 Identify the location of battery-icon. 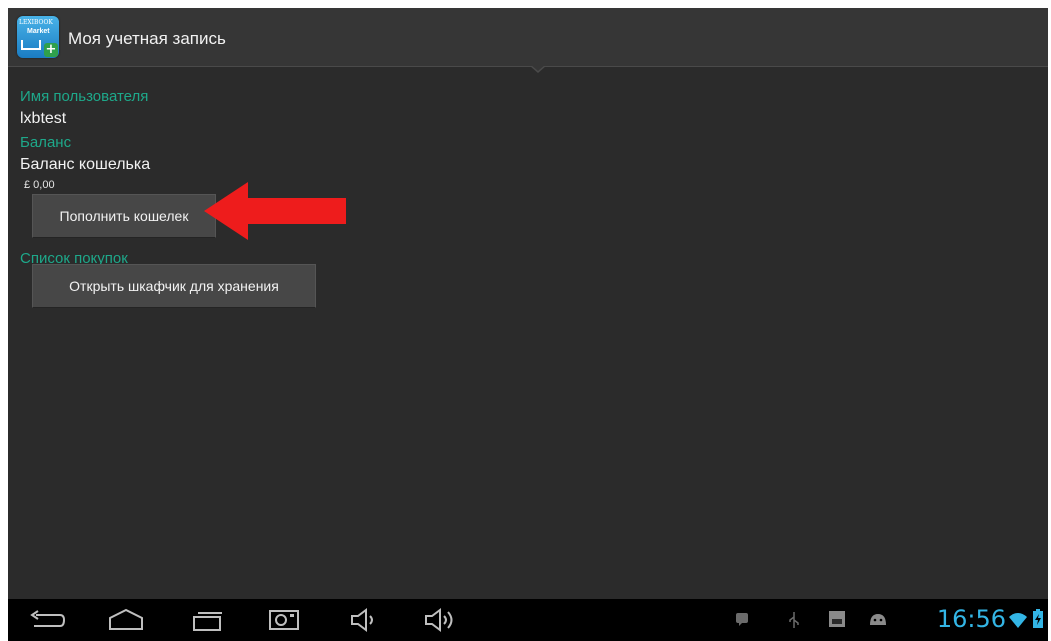
(1038, 618).